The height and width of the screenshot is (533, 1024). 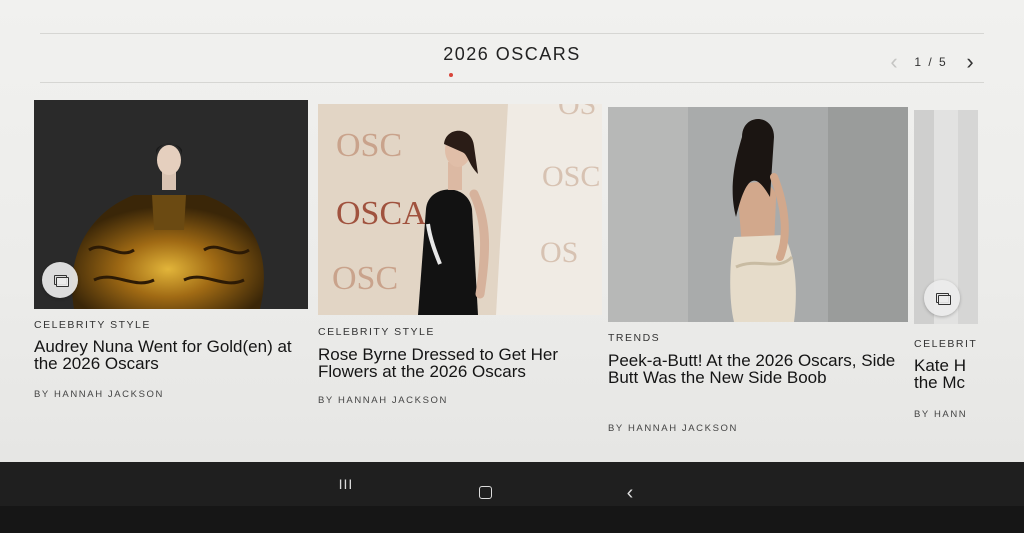 What do you see at coordinates (954, 270) in the screenshot?
I see `article-card-kate: CELEBRIT Kate H the Mc BY HANN` at bounding box center [954, 270].